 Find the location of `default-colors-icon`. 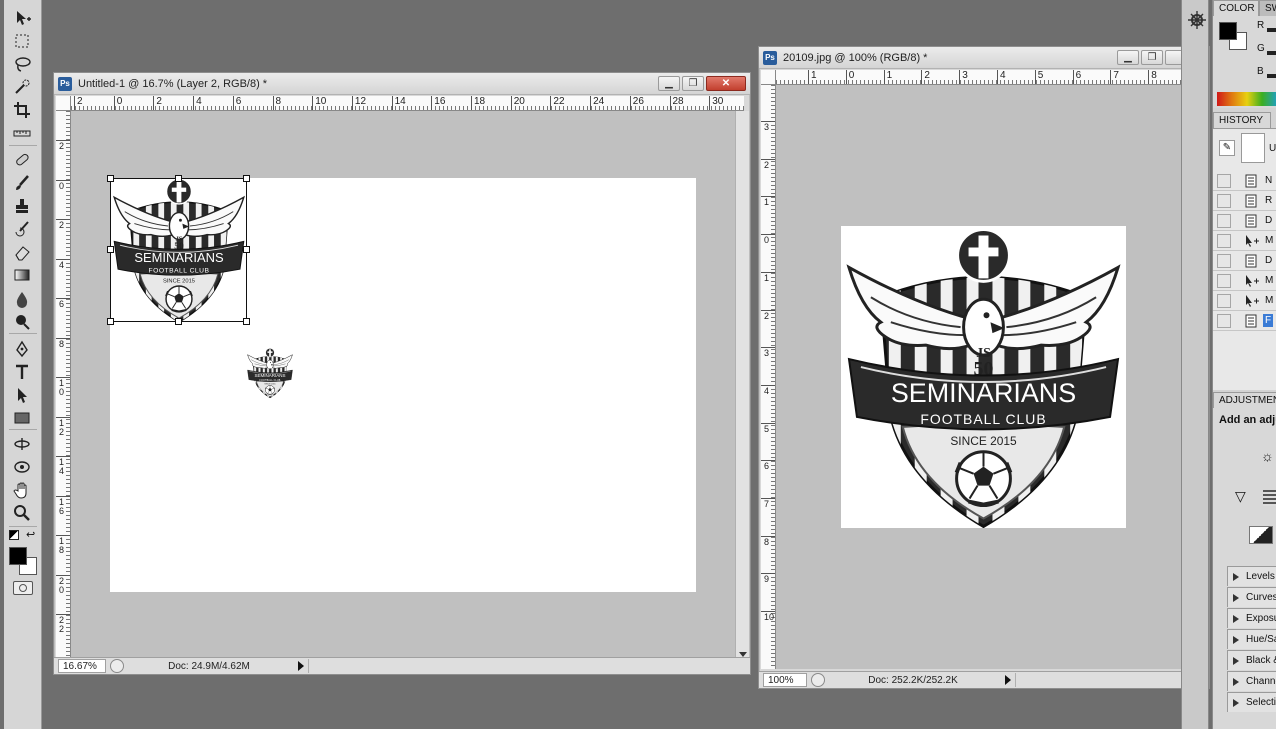

default-colors-icon is located at coordinates (14, 535).